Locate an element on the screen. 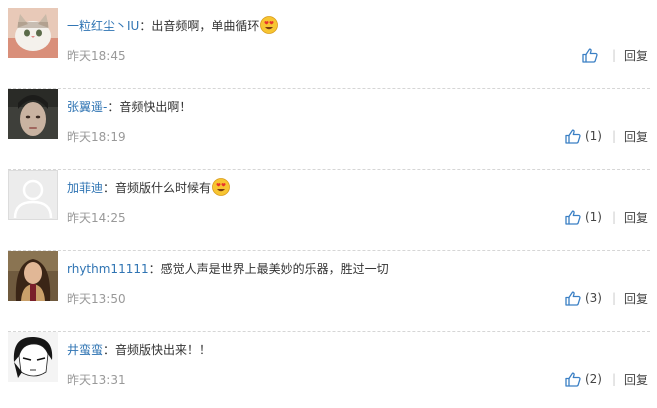  like-count: (2) is located at coordinates (593, 379).